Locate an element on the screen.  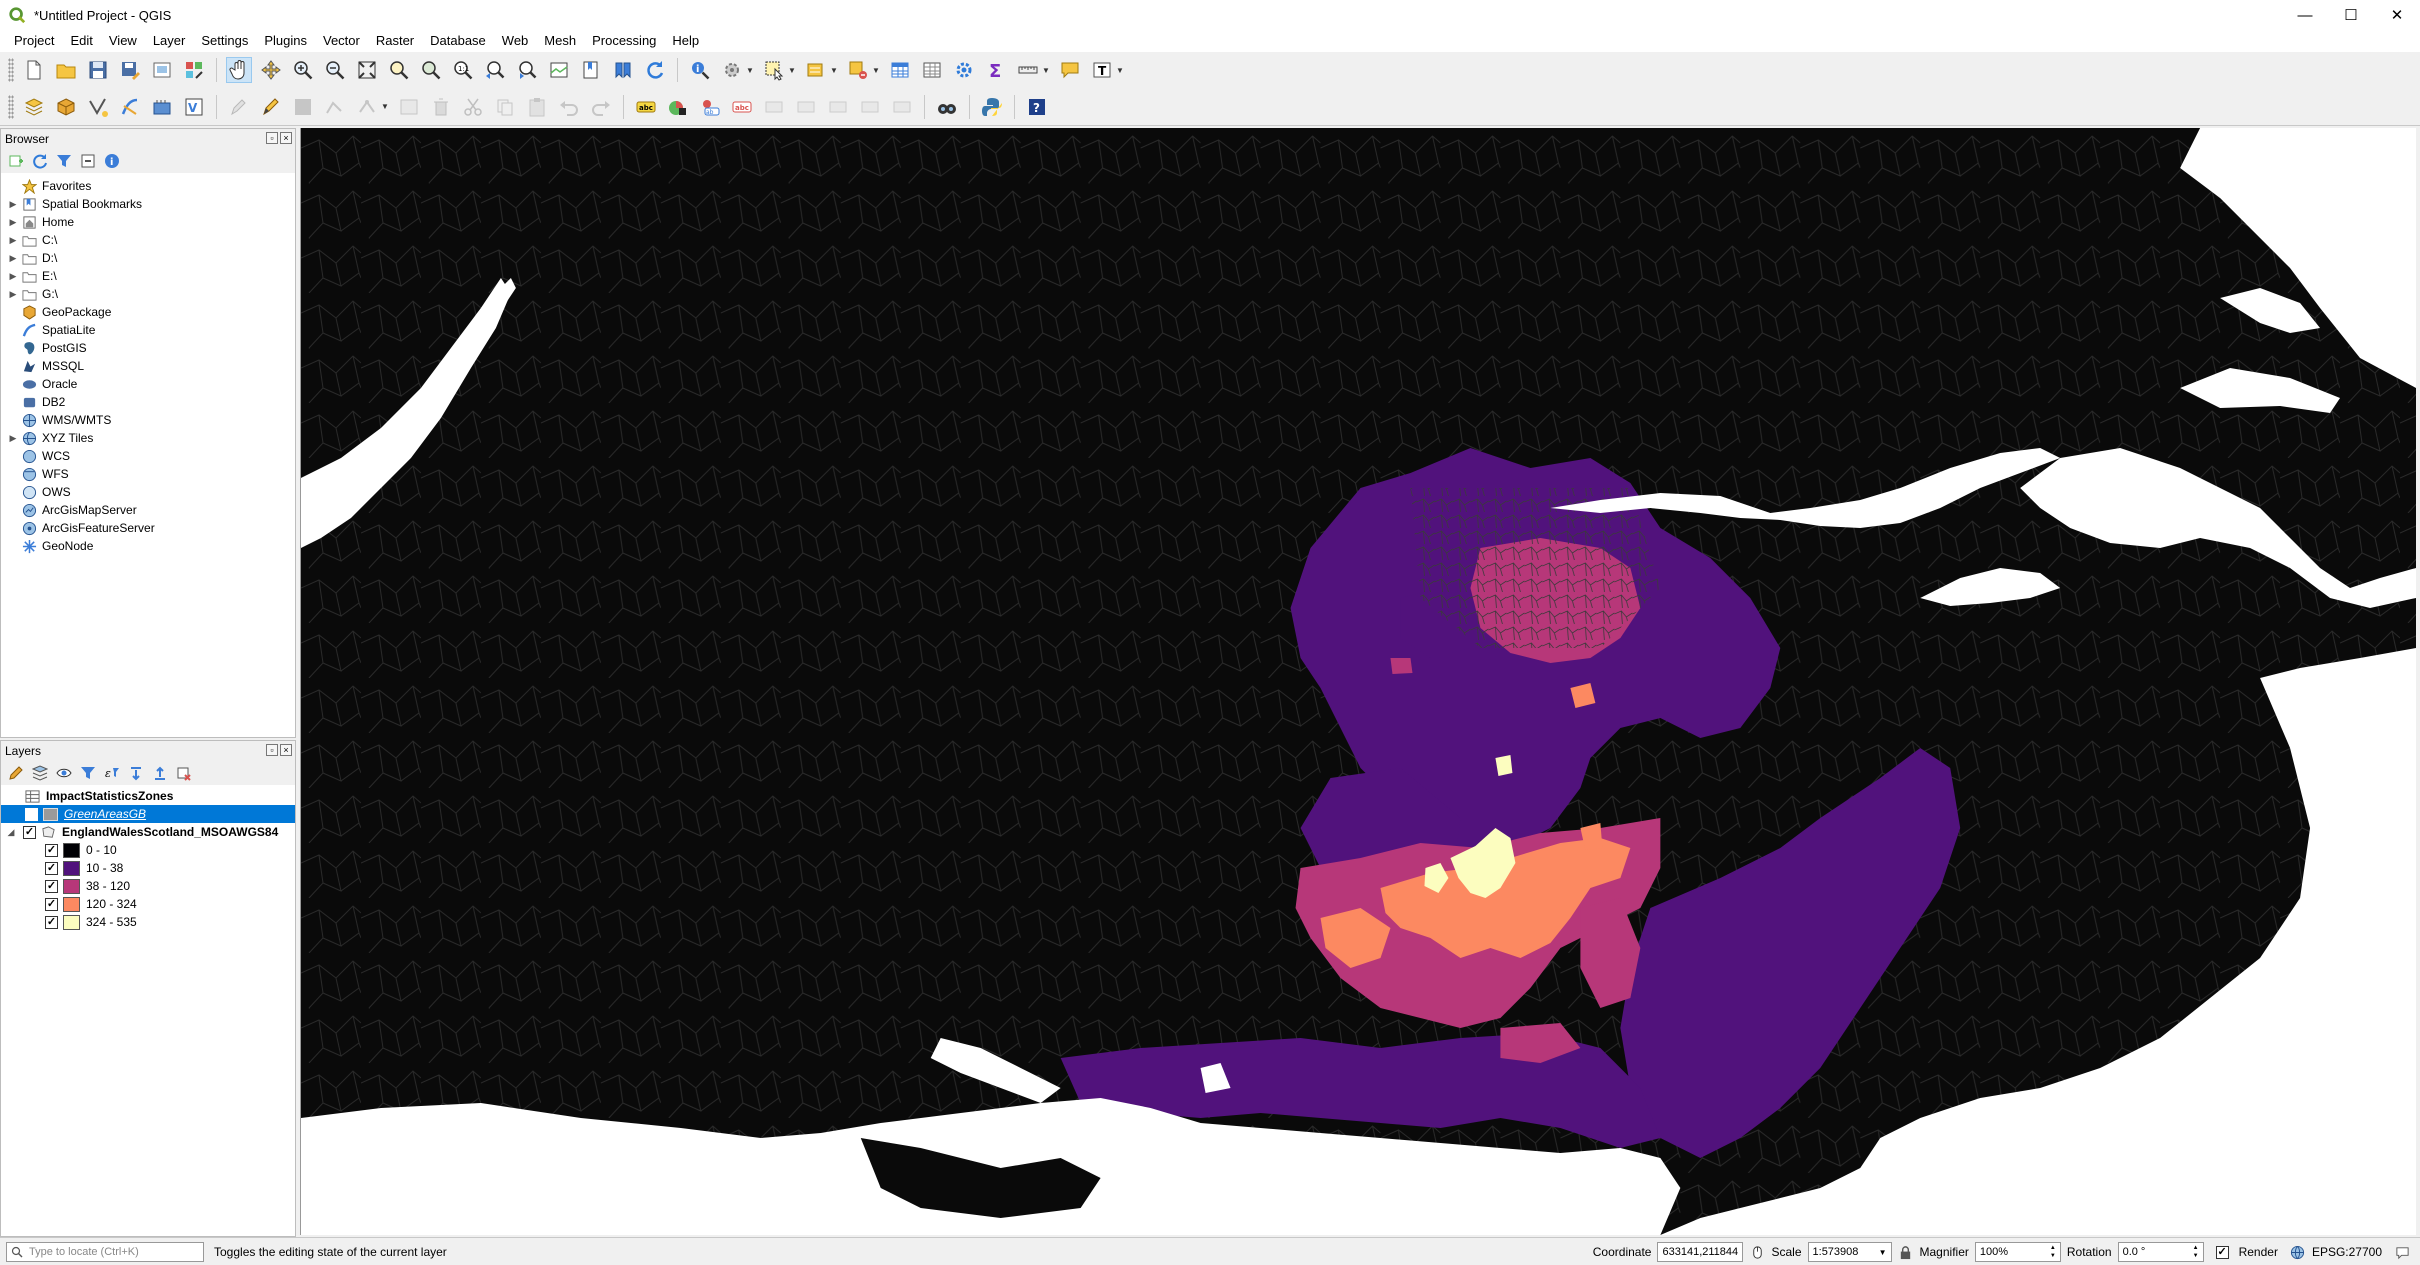
crs-label: EPSG:27700 is located at coordinates (2347, 1252).